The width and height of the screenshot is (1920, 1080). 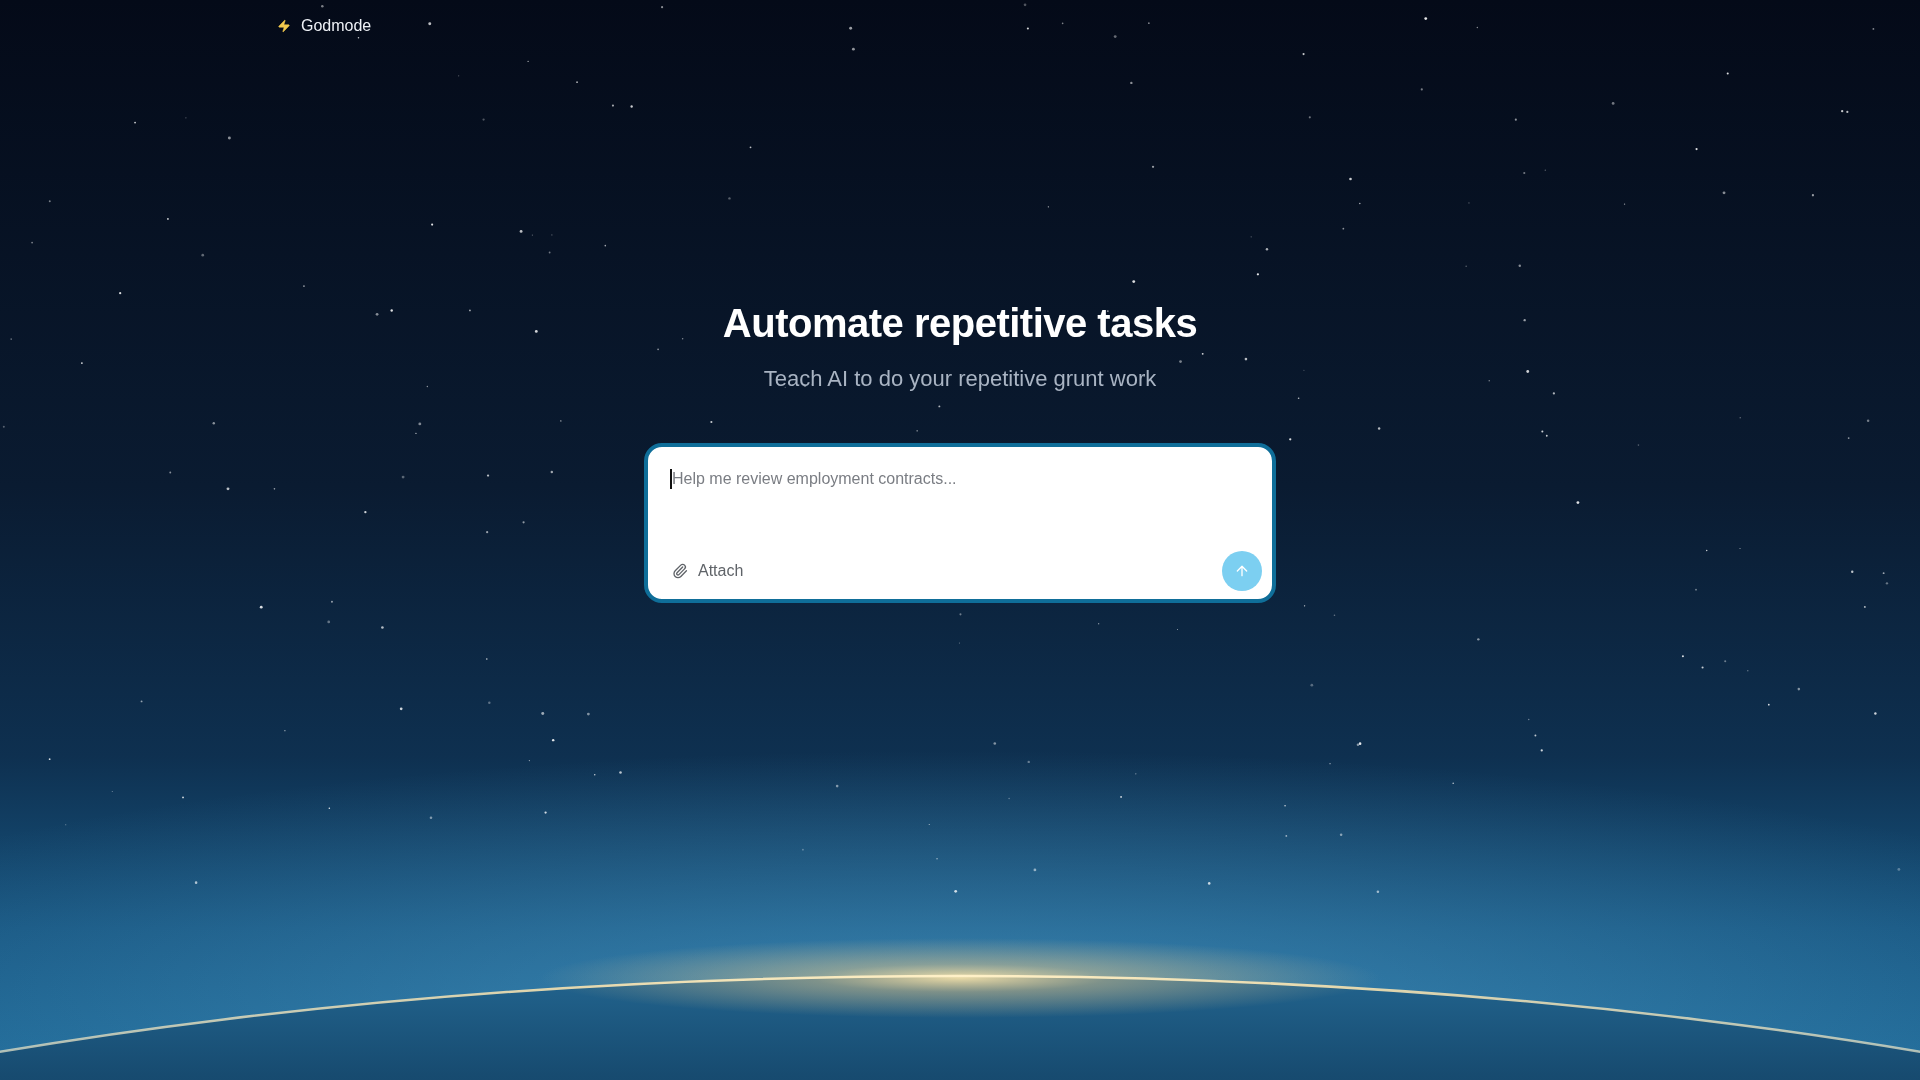 What do you see at coordinates (960, 323) in the screenshot?
I see `hero-title: Automate repetitive tasks` at bounding box center [960, 323].